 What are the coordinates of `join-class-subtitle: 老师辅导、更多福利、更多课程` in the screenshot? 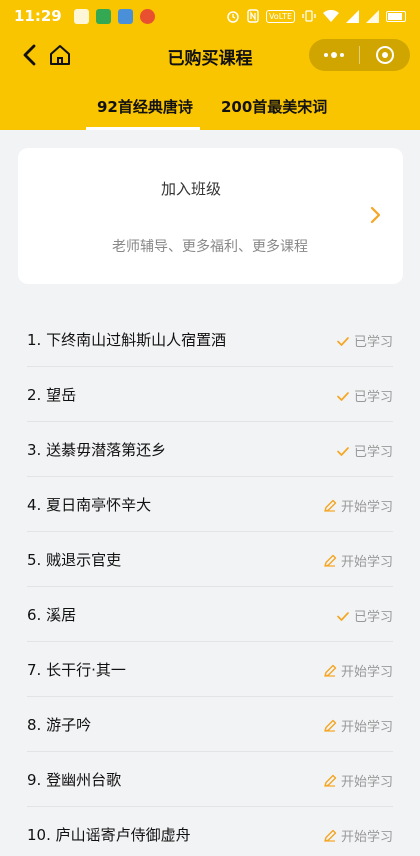 It's located at (210, 247).